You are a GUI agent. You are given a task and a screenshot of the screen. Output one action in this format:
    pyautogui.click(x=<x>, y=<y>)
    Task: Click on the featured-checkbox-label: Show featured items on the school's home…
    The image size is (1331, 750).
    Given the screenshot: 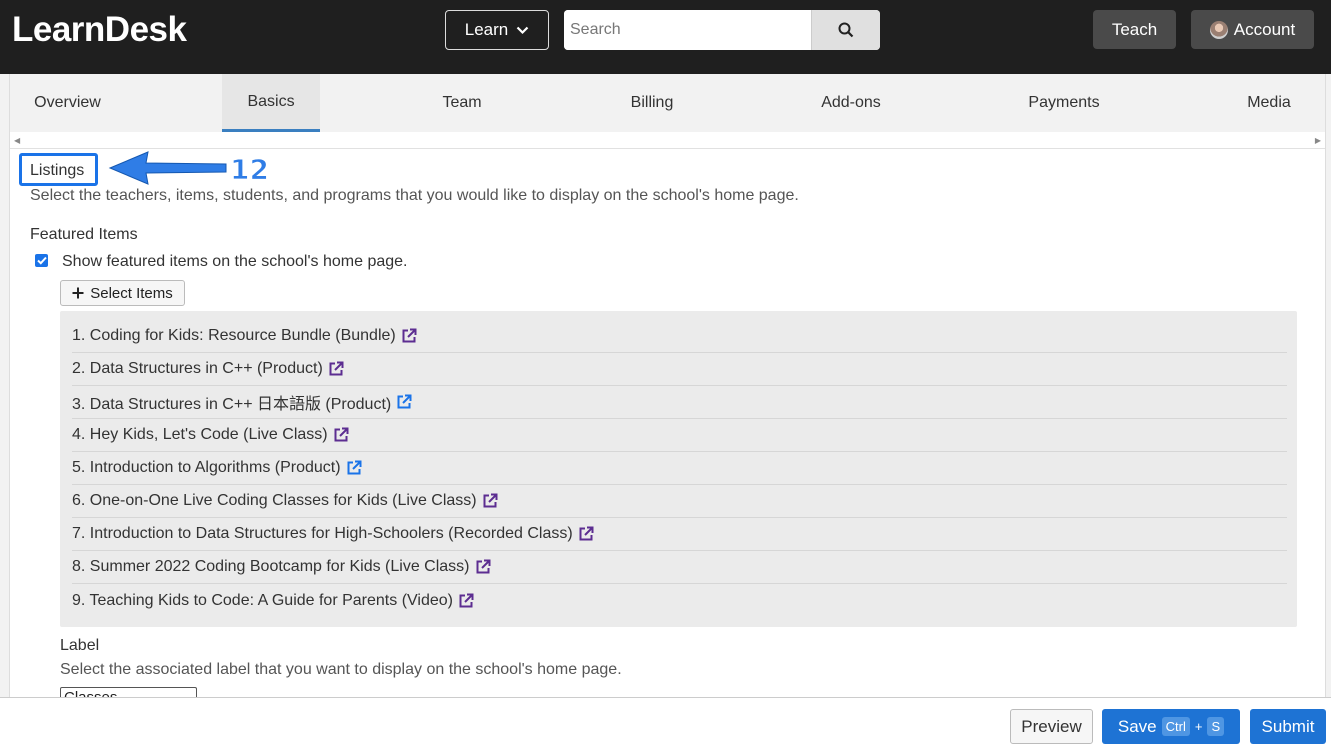 What is the action you would take?
    pyautogui.click(x=234, y=262)
    